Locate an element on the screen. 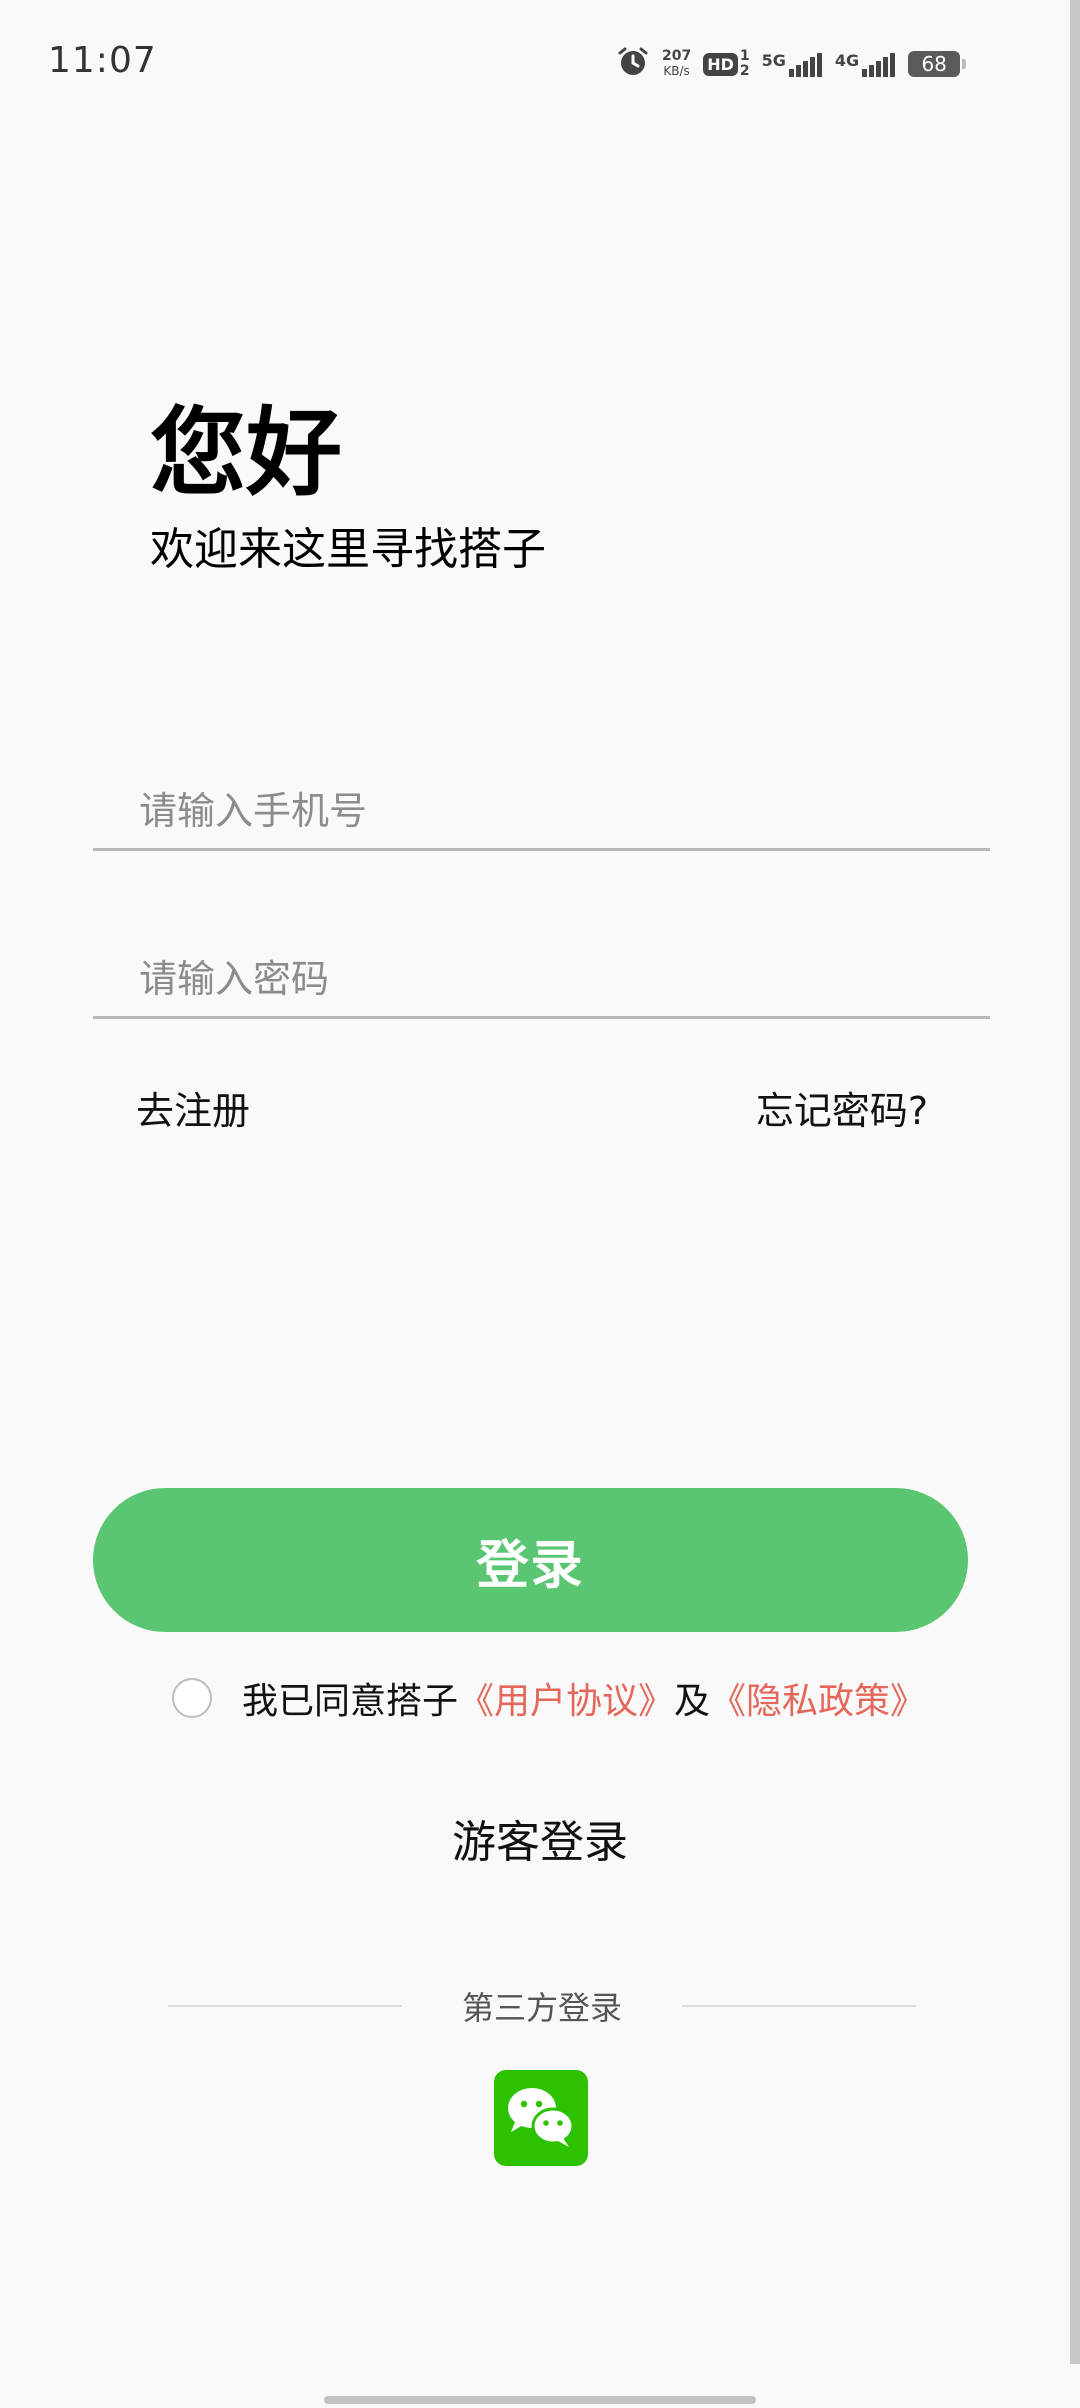  signal-4g-icon: 4G is located at coordinates (865, 64).